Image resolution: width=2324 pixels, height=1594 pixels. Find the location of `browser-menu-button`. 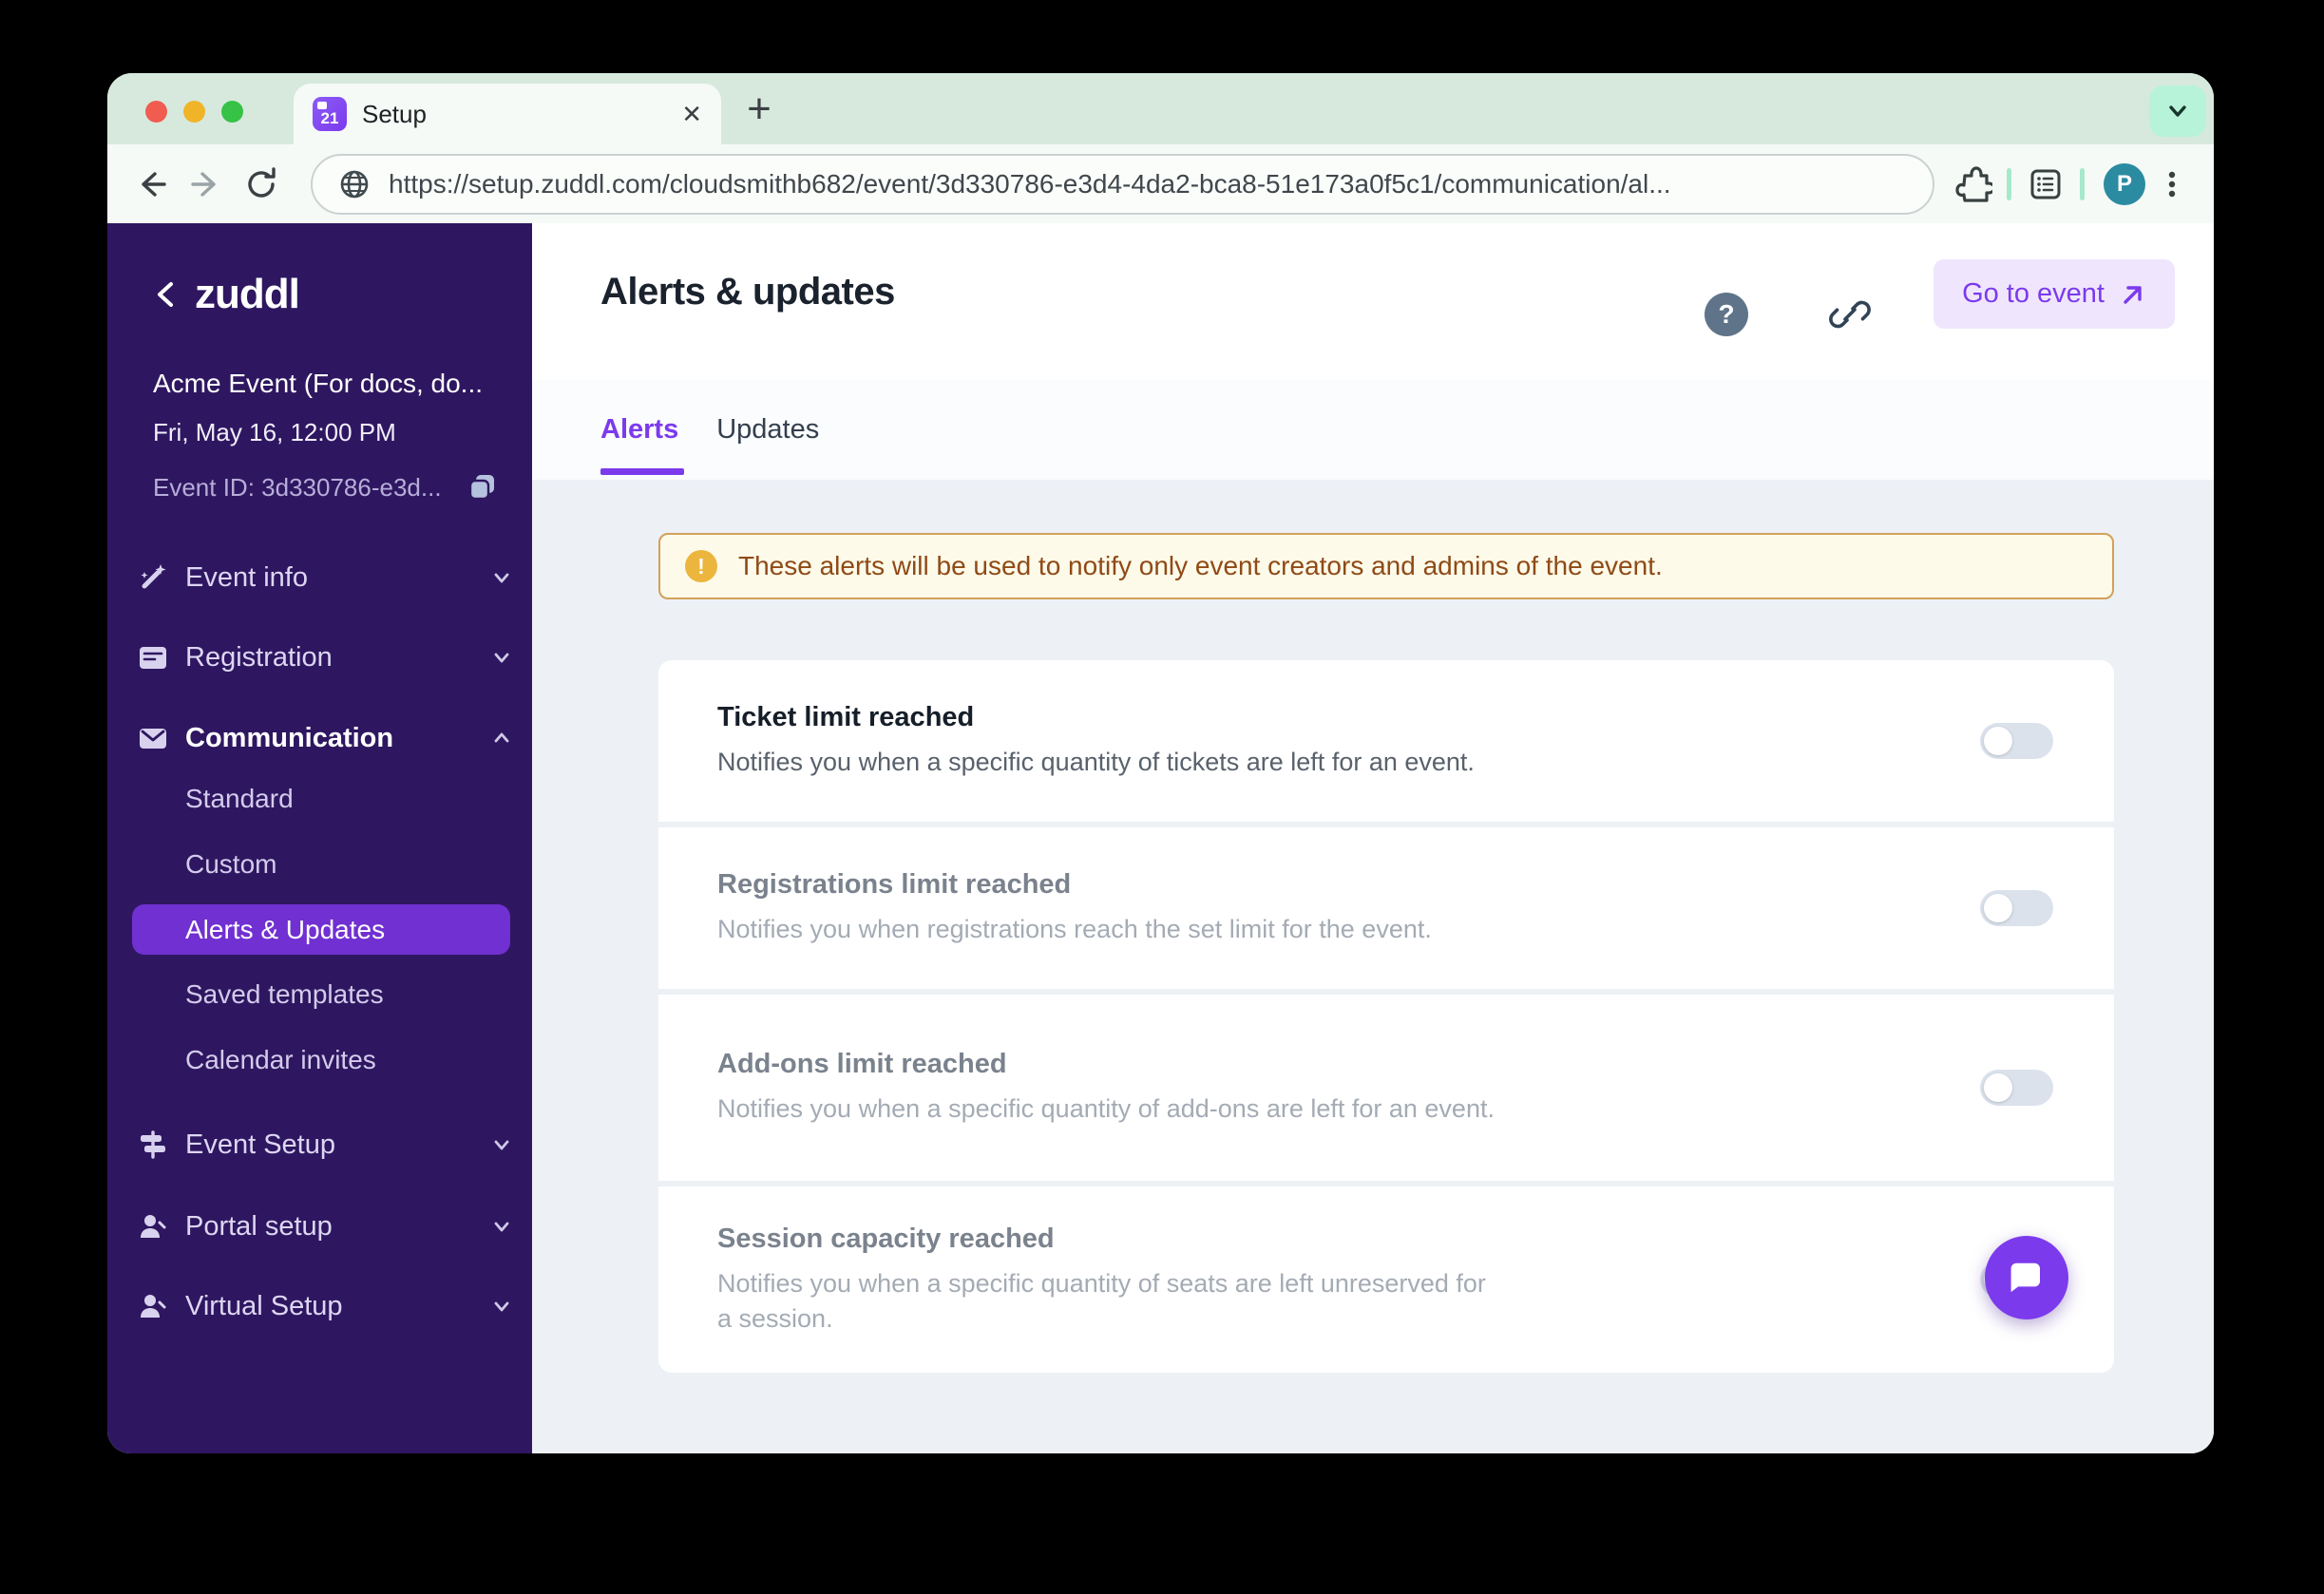

browser-menu-button is located at coordinates (2172, 184).